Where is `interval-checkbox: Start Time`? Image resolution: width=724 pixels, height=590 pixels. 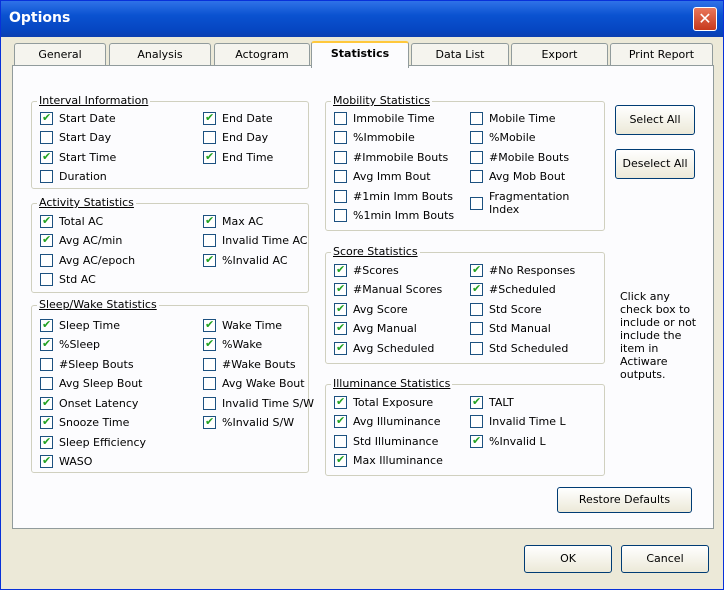
interval-checkbox: Start Time is located at coordinates (78, 157).